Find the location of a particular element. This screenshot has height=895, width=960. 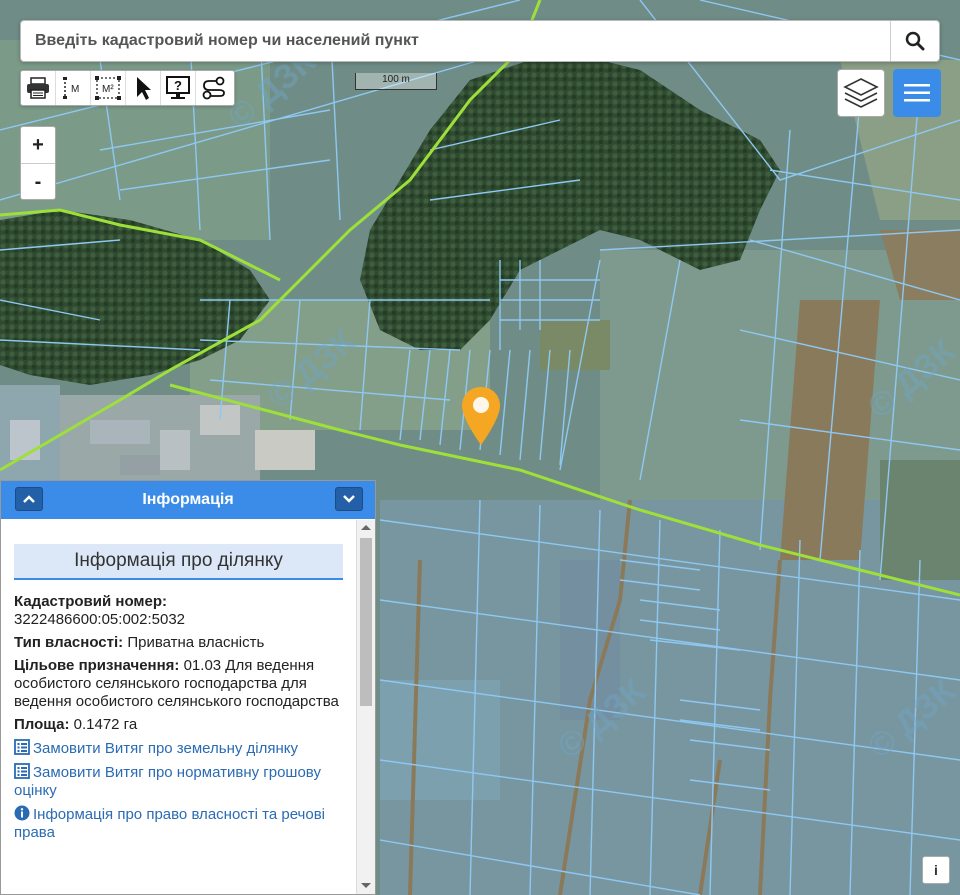

panel-expand-button is located at coordinates (29, 499).